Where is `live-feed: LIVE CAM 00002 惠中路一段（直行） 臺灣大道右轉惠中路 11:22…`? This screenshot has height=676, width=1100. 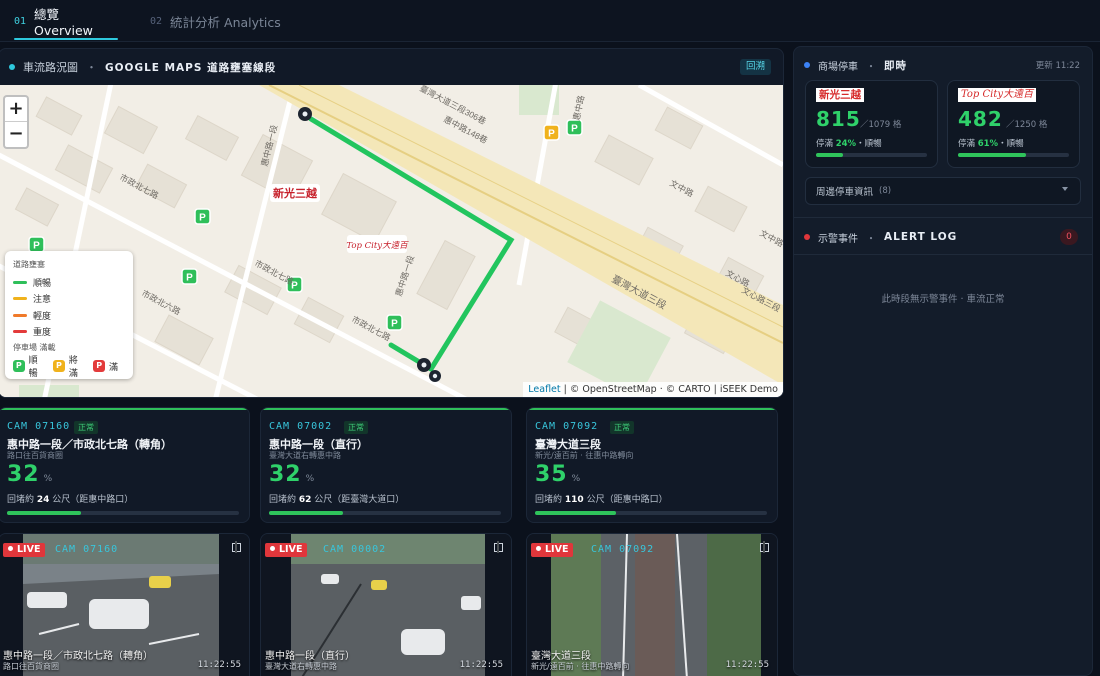
live-feed: LIVE CAM 00002 惠中路一段（直行） 臺灣大道右轉惠中路 11:22… is located at coordinates (386, 604).